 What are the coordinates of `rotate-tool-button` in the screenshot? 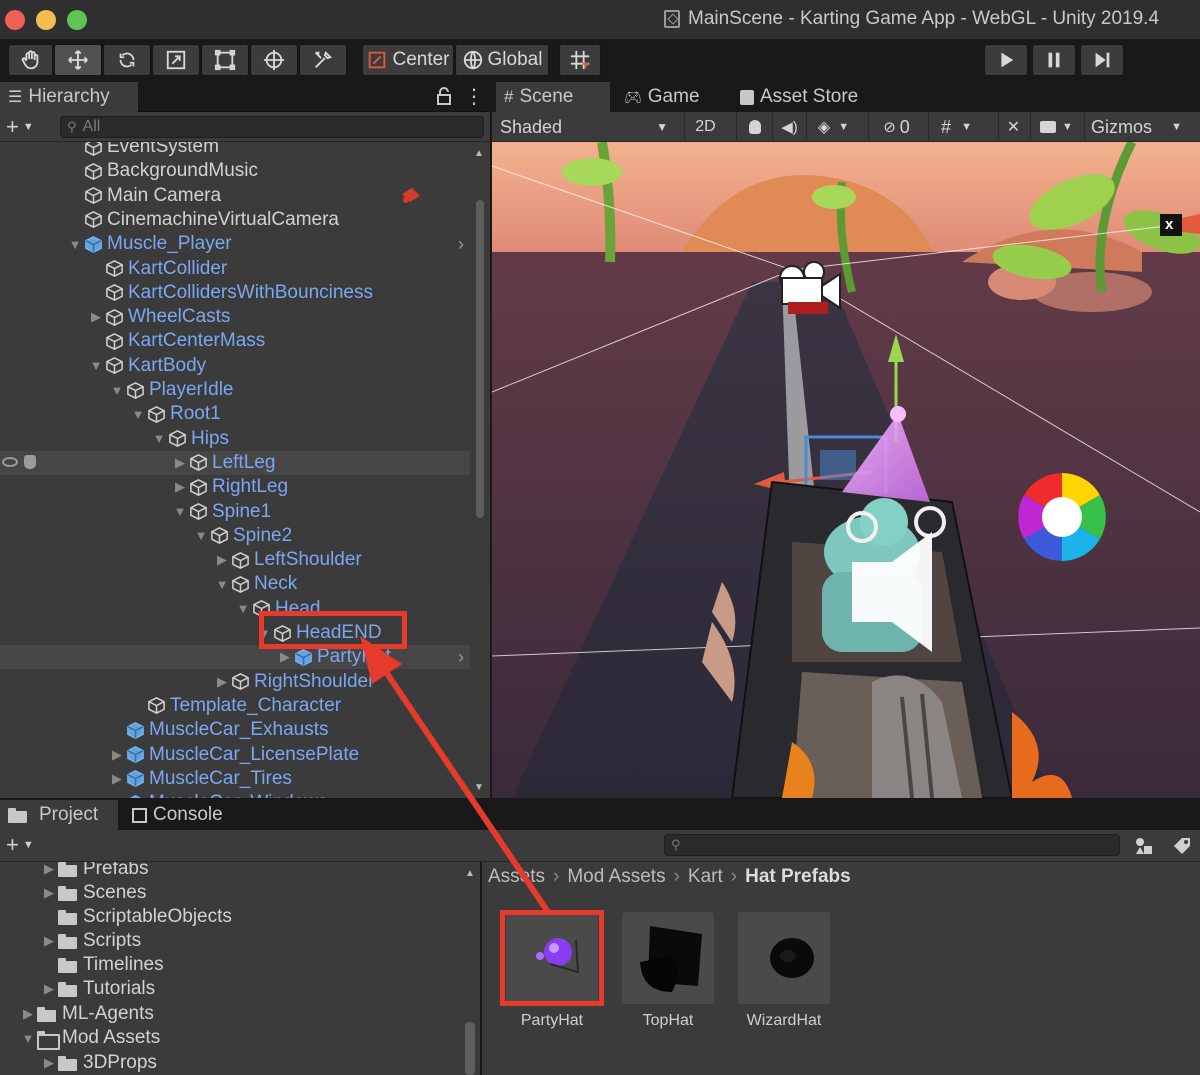 It's located at (127, 60).